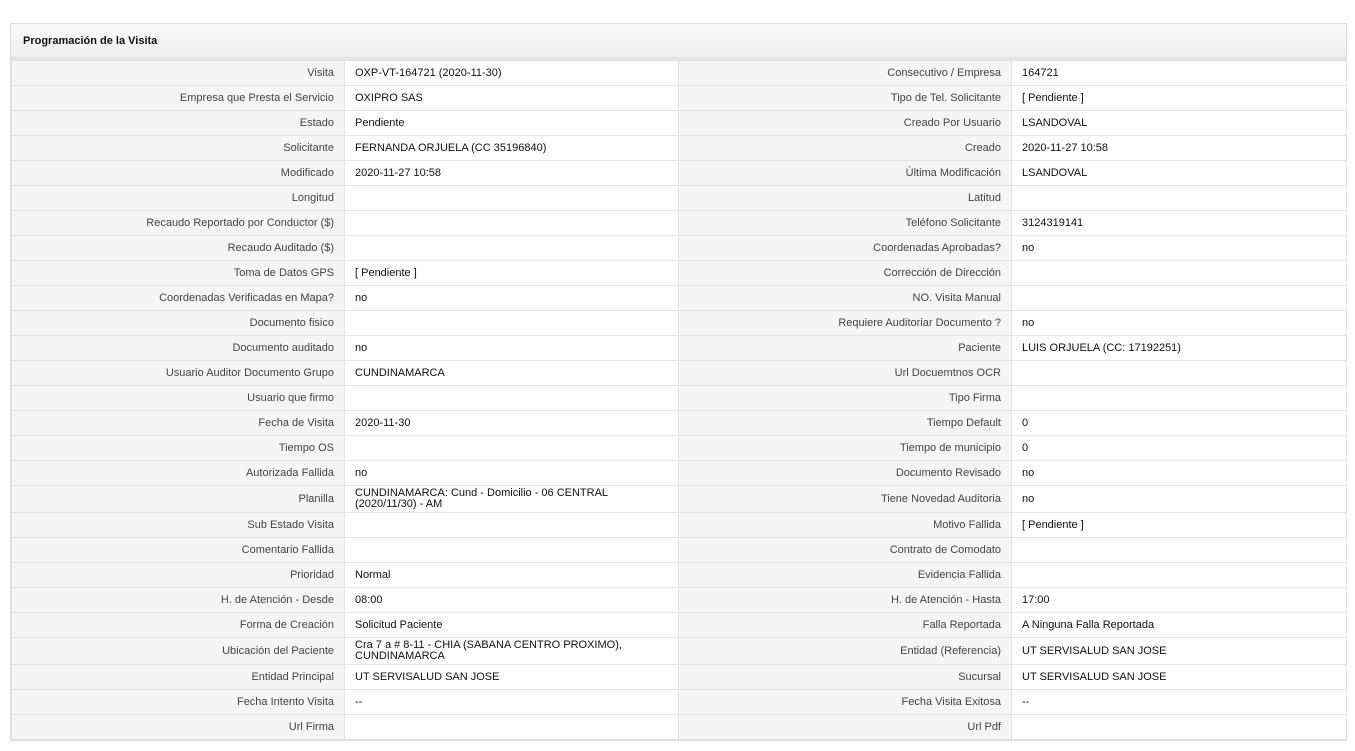 The width and height of the screenshot is (1355, 751). I want to click on field-value: 3124319141, so click(1179, 223).